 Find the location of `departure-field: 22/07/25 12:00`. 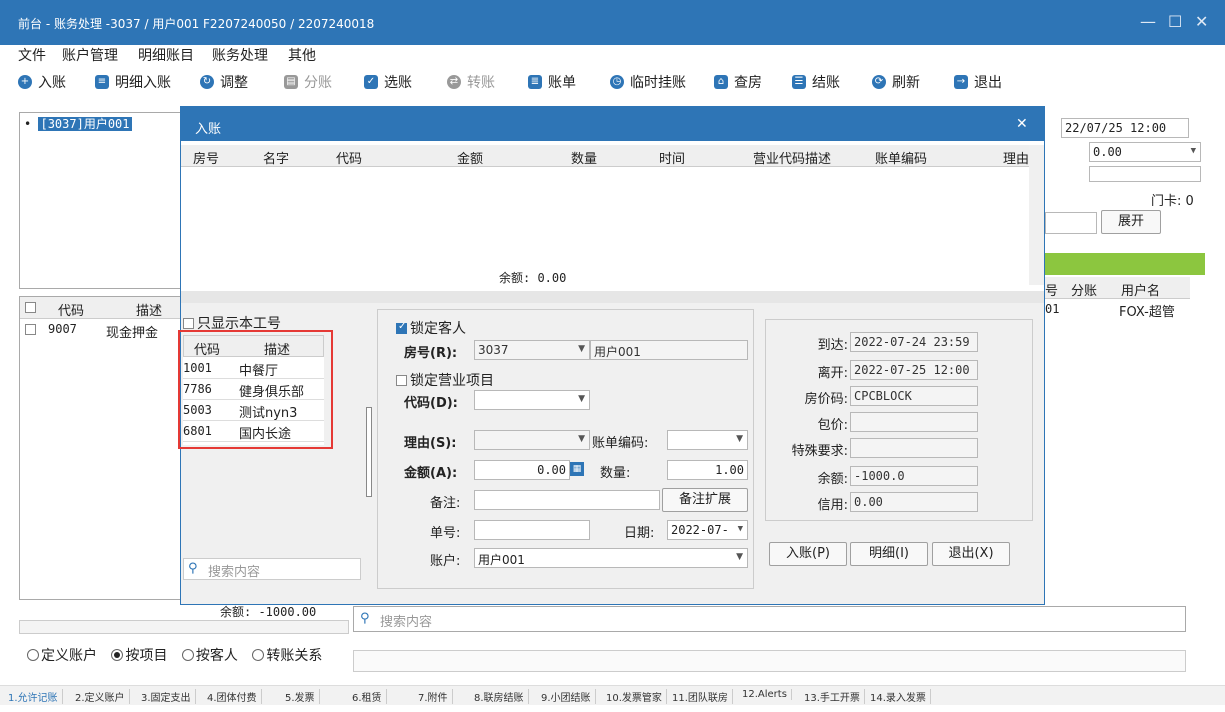

departure-field: 22/07/25 12:00 is located at coordinates (1125, 128).